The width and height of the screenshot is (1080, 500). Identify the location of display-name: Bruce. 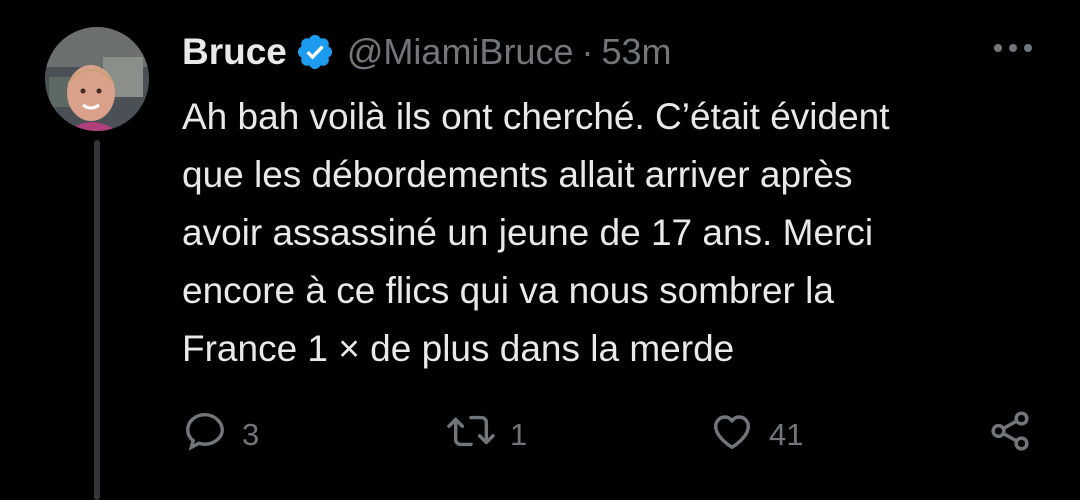
(234, 52).